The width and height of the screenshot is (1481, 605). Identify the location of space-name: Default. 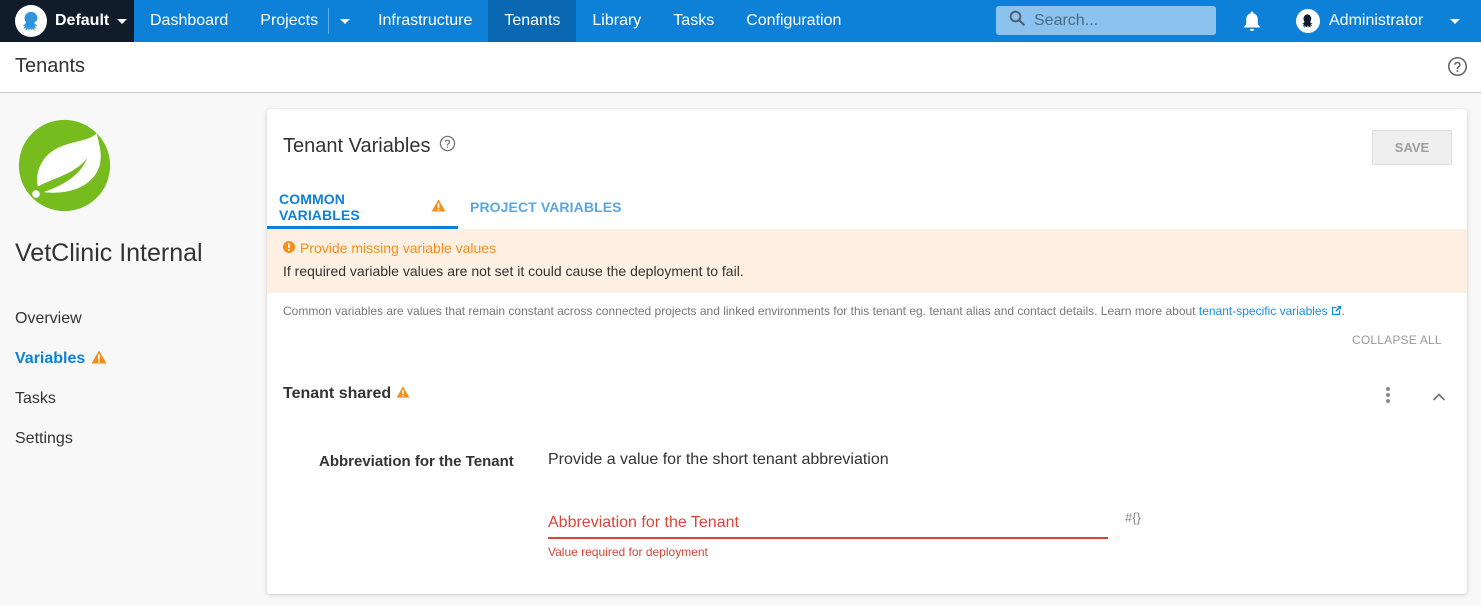
(82, 20).